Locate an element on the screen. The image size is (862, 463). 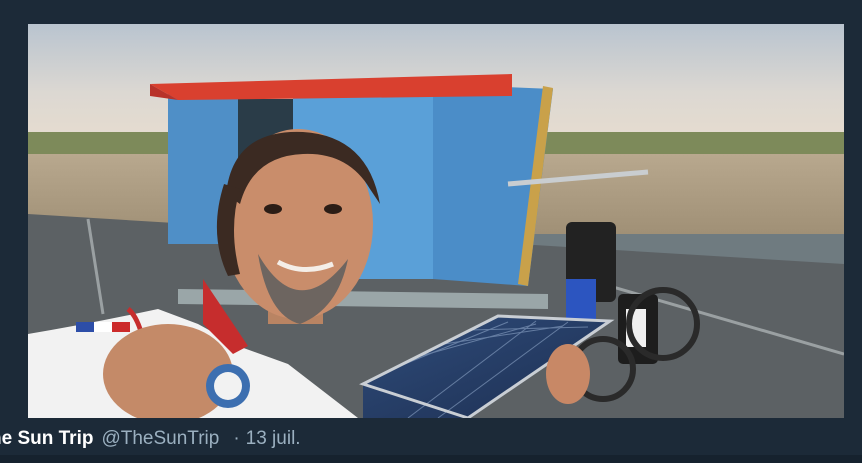
logo-patch is located at coordinates (228, 386).